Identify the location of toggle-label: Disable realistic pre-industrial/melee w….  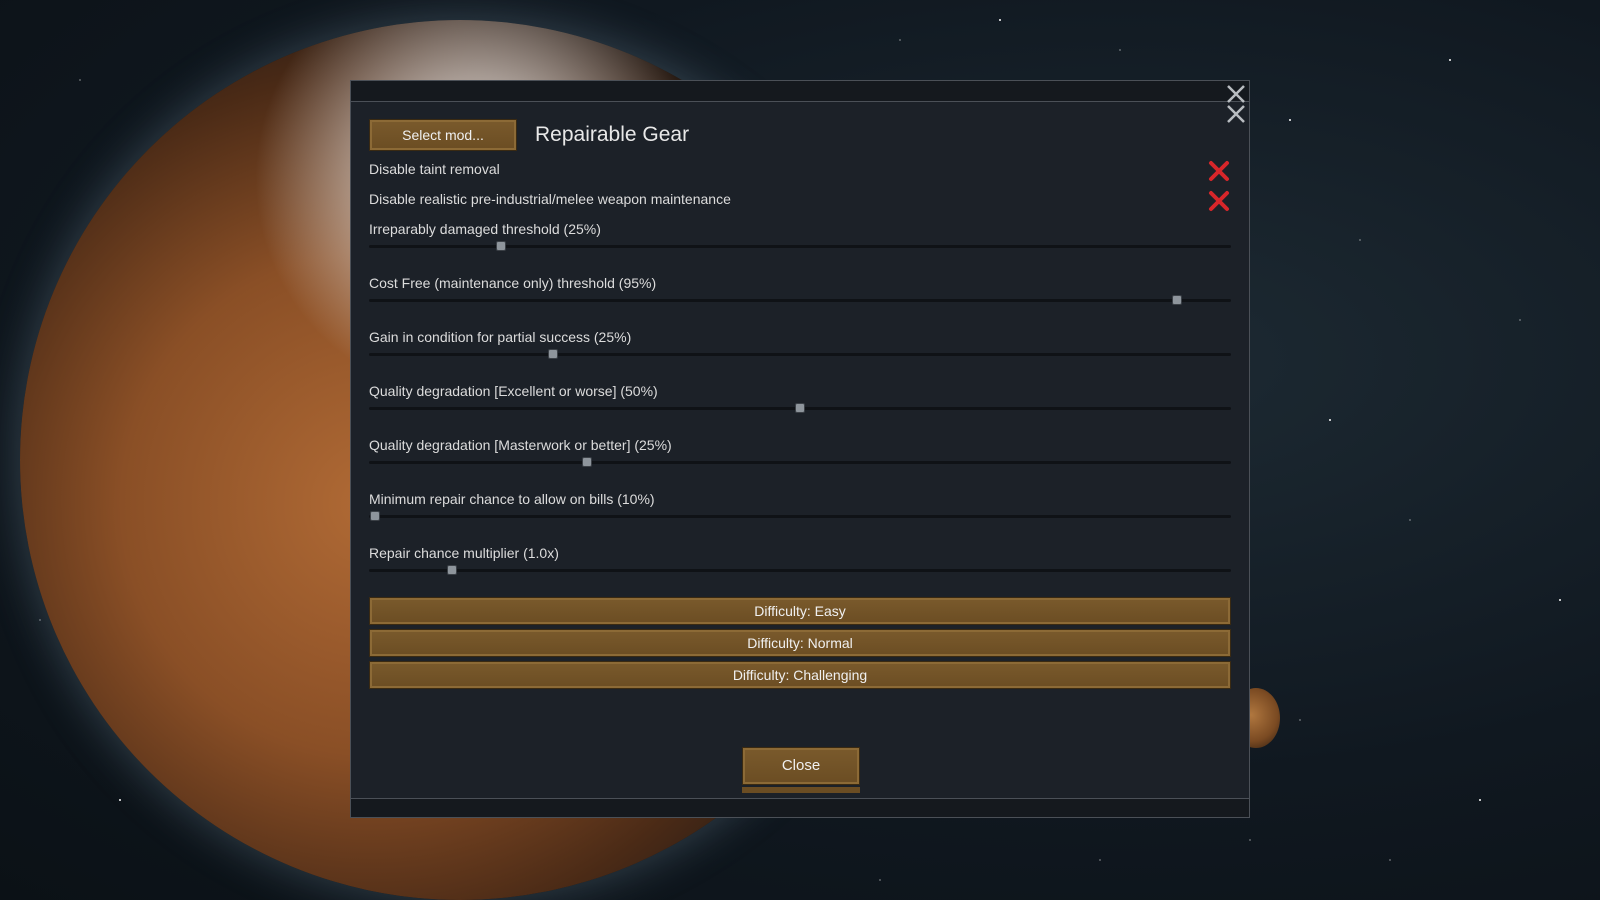
(550, 199).